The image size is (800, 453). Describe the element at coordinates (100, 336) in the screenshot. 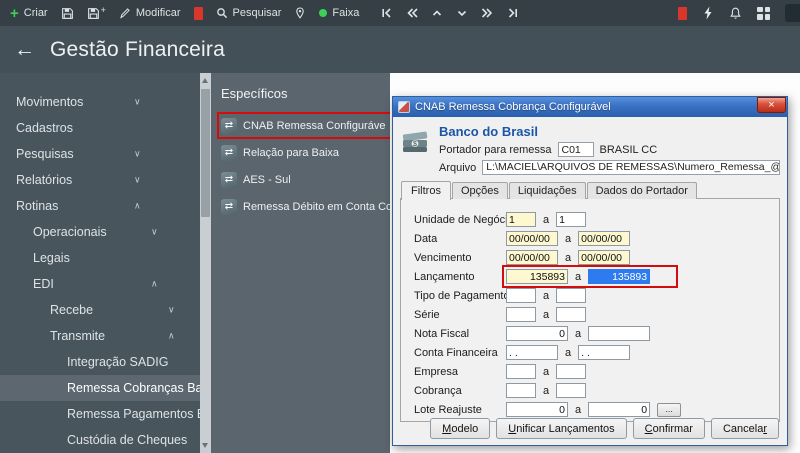

I see `sidebar-item-transmite: Transmite ∧` at that location.